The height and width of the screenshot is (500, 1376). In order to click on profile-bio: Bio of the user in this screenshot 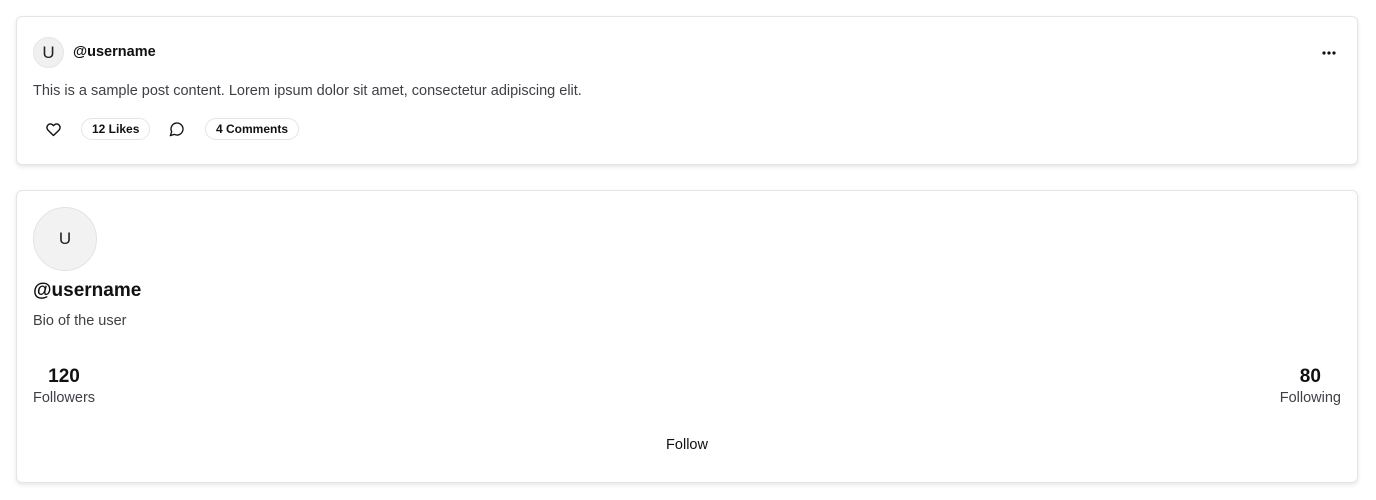, I will do `click(80, 321)`.